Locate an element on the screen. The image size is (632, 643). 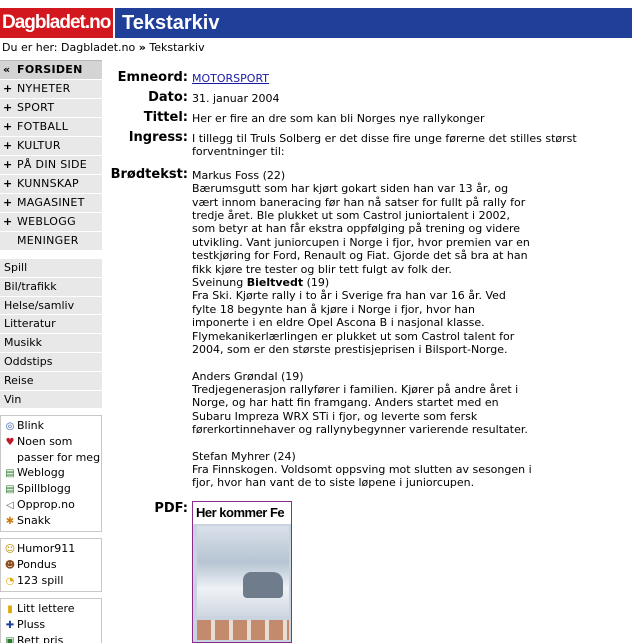
breadcrumb-home: Dagbladet.no is located at coordinates (98, 47).